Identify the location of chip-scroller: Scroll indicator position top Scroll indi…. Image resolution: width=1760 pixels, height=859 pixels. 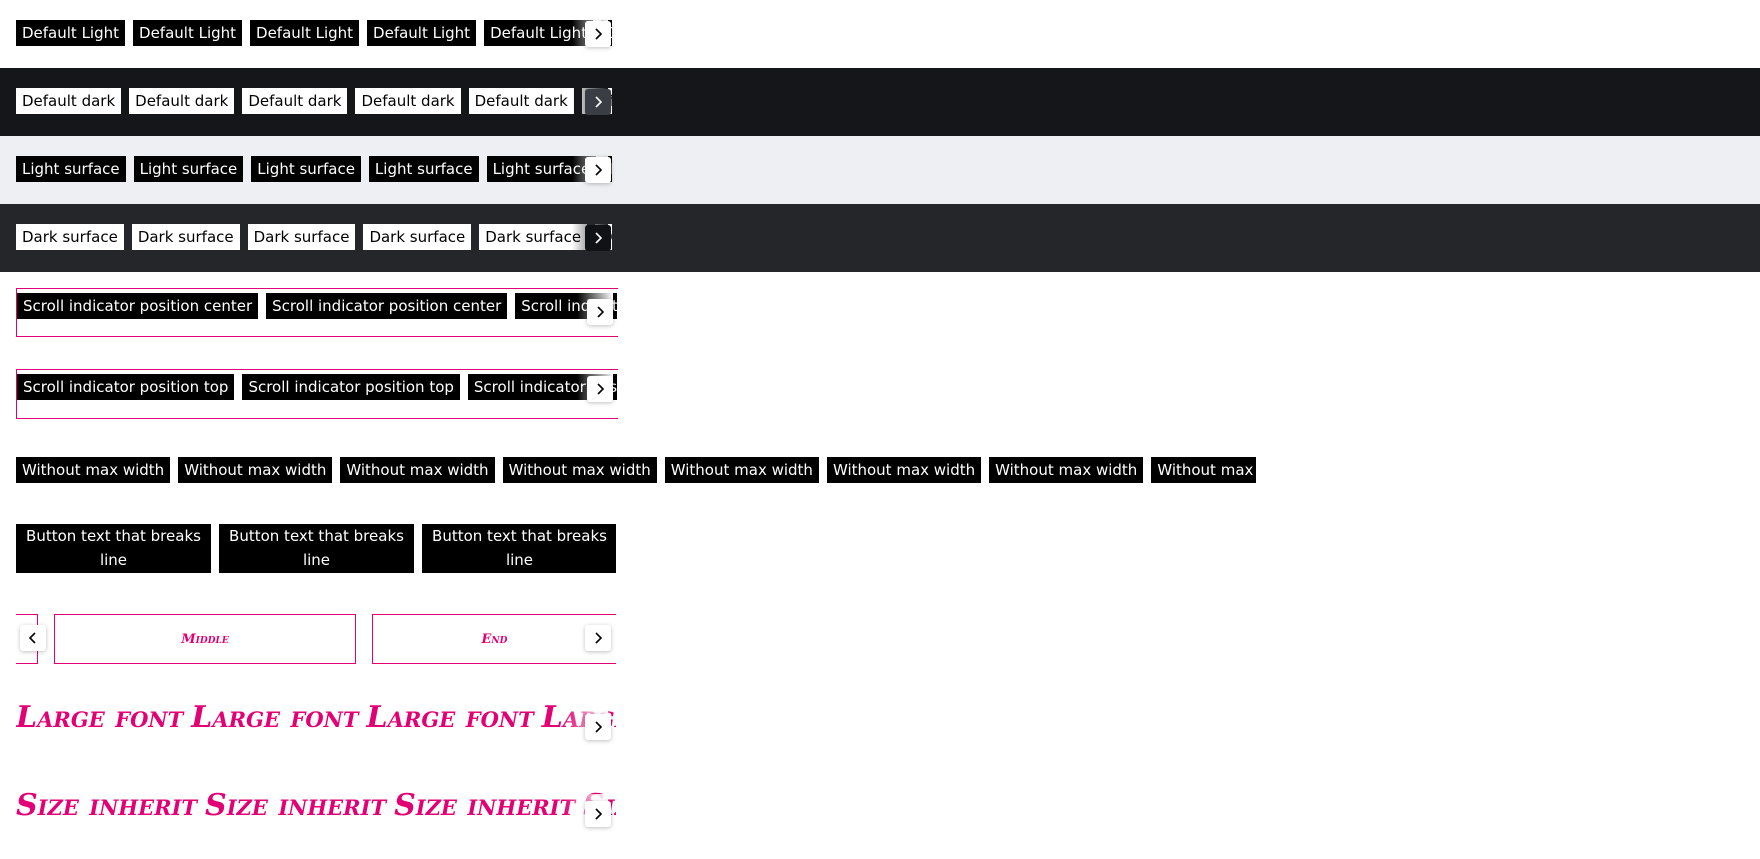
(317, 387).